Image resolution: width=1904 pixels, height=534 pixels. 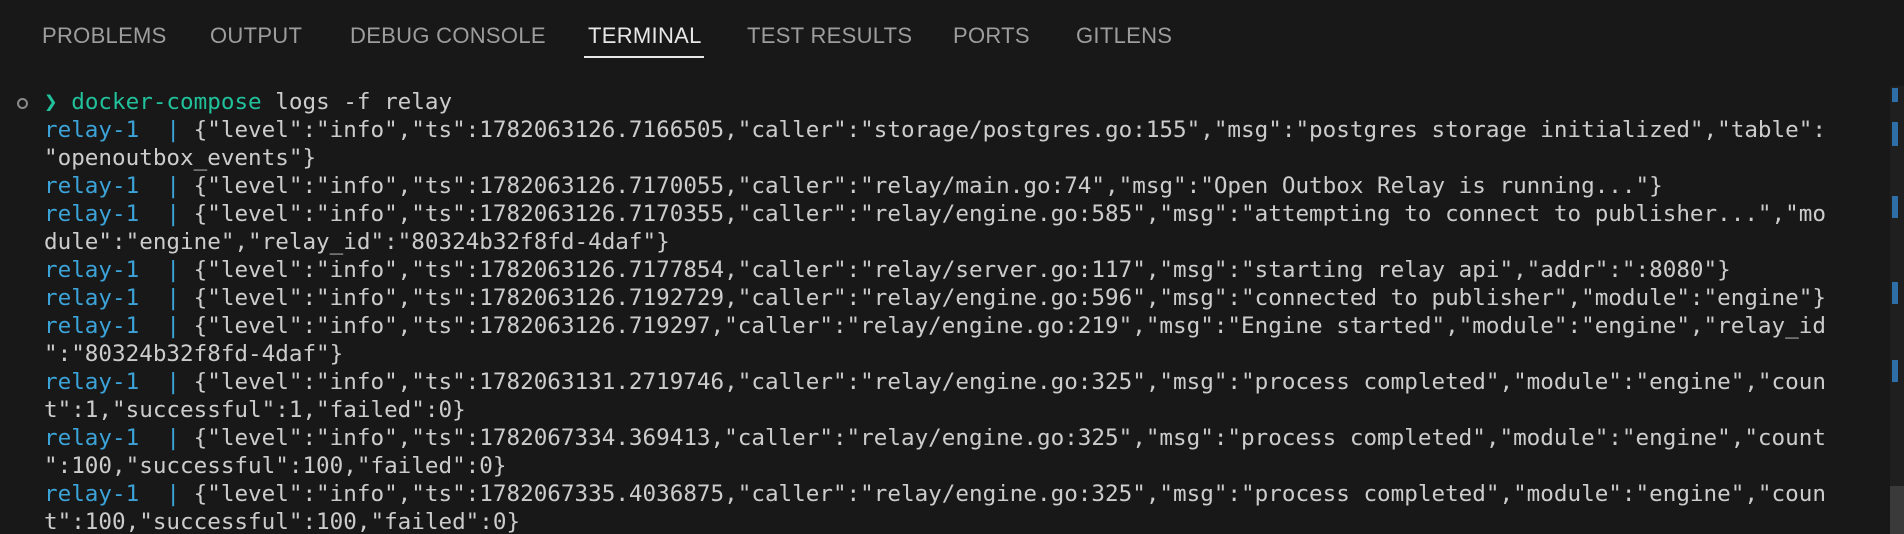 I want to click on prompt-chevron-icon: ❯, so click(x=51, y=102).